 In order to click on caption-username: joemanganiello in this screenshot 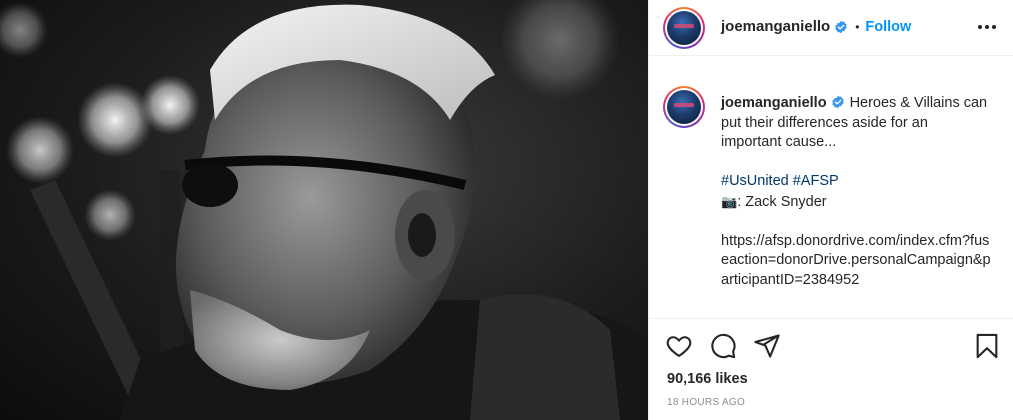, I will do `click(774, 103)`.